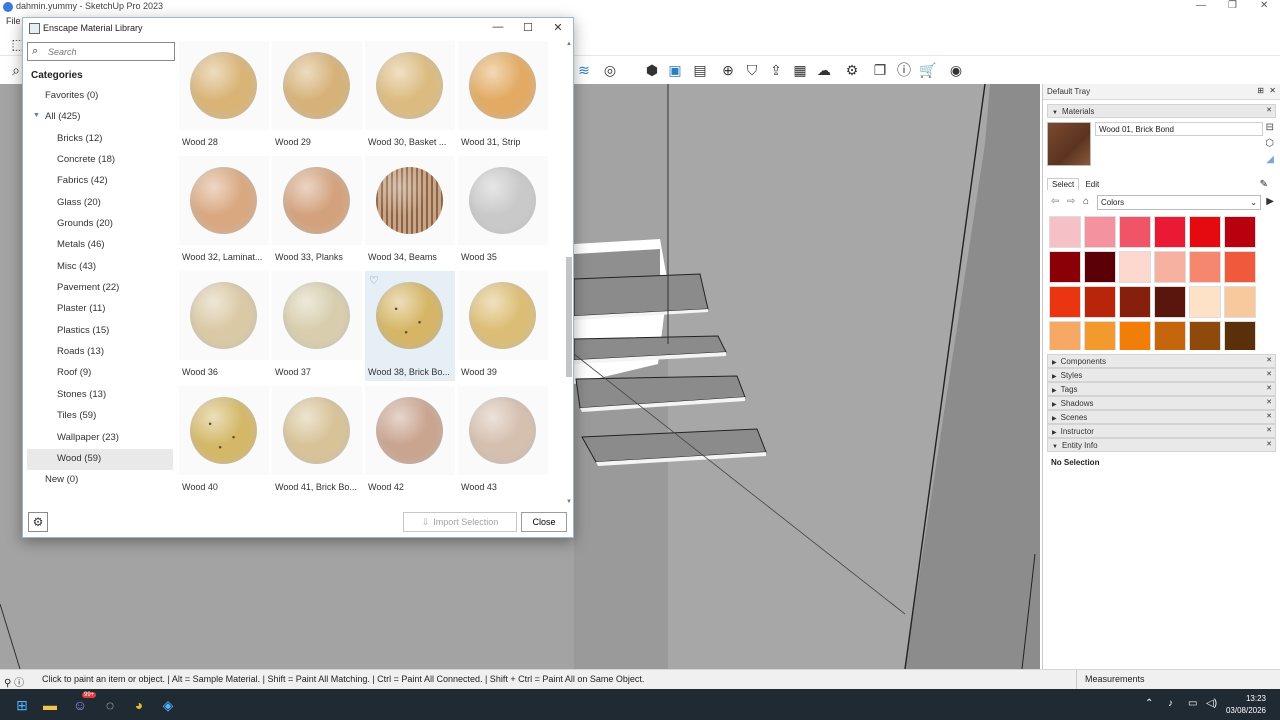 The height and width of the screenshot is (720, 1280). I want to click on video-icon: ▤, so click(700, 70).